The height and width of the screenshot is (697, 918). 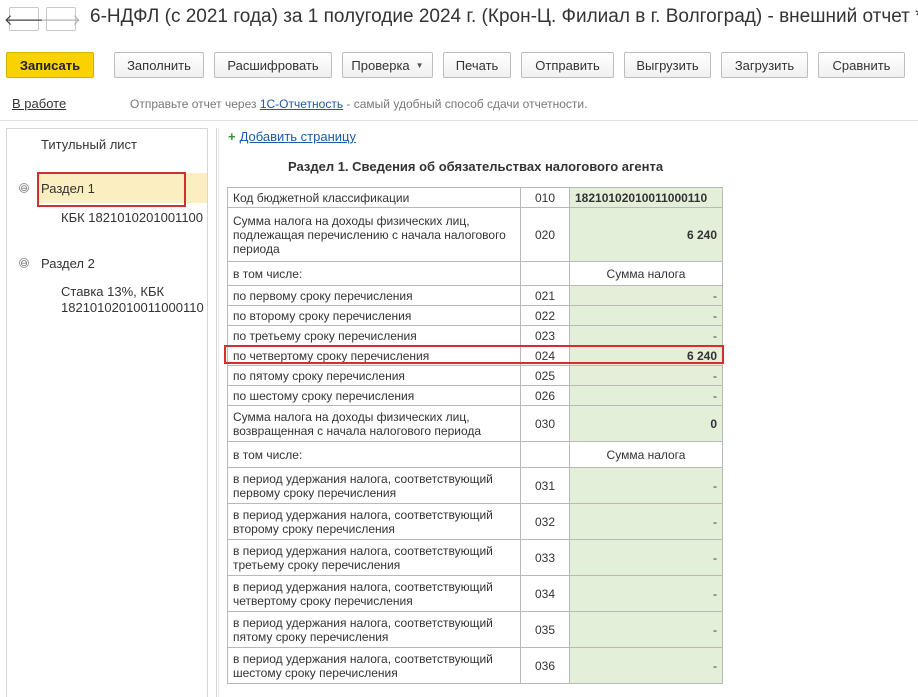 I want to click on subheader-column: Сумма налога, so click(x=646, y=454).